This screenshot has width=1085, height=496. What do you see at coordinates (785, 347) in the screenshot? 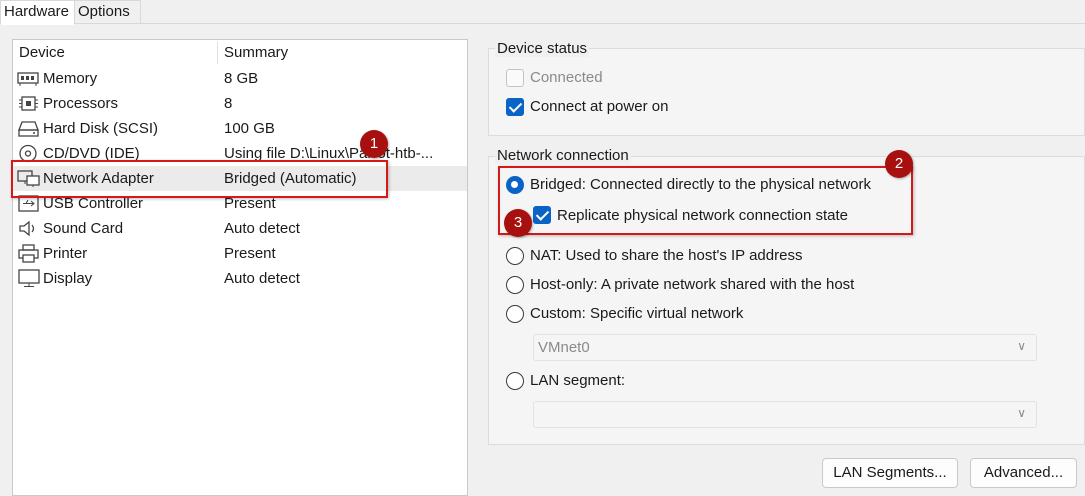
I see `custom-network-select: VMnet0 ∨` at bounding box center [785, 347].